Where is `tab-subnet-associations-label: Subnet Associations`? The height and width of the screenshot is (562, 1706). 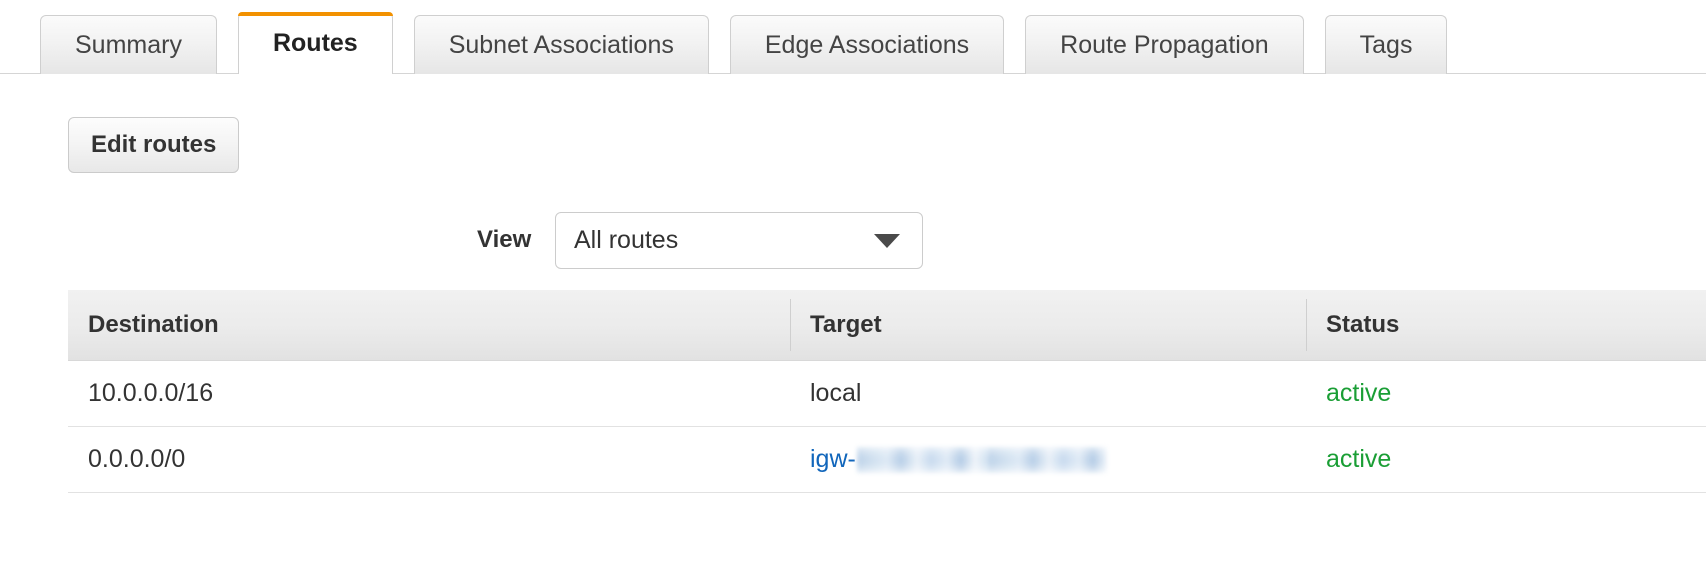 tab-subnet-associations-label: Subnet Associations is located at coordinates (561, 44).